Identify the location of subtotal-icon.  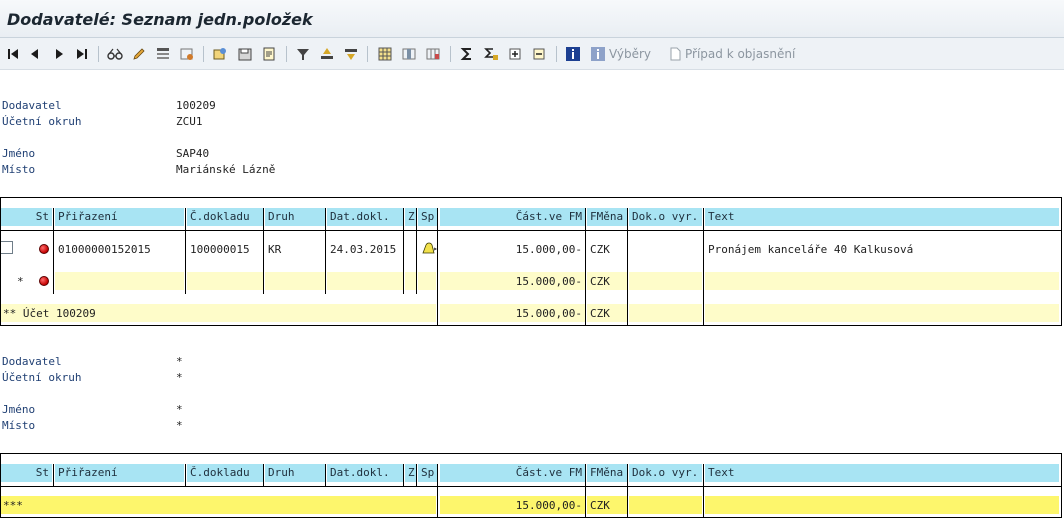
(491, 54).